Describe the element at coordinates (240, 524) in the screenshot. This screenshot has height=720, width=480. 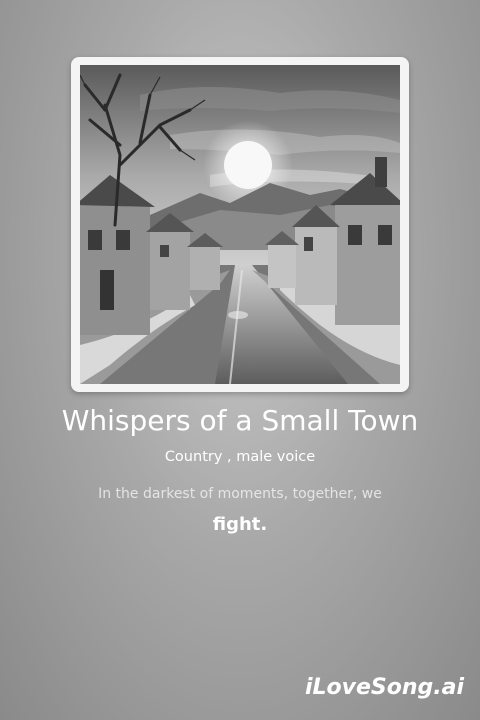
I see `lyric-line-current: fight.` at that location.